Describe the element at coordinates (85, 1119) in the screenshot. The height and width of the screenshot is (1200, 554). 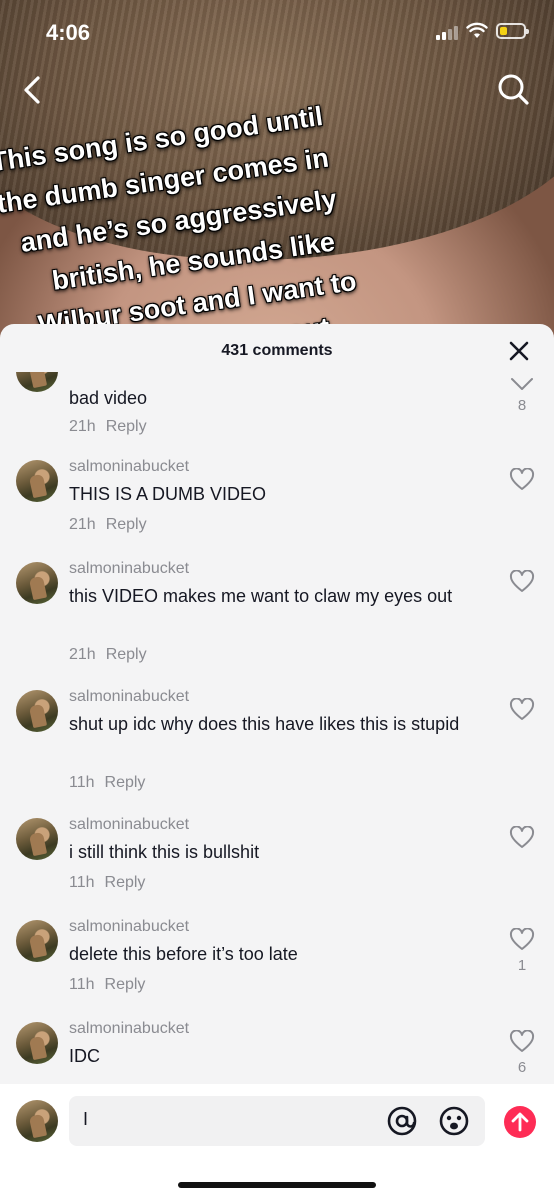
I see `comment-input-value: I` at that location.